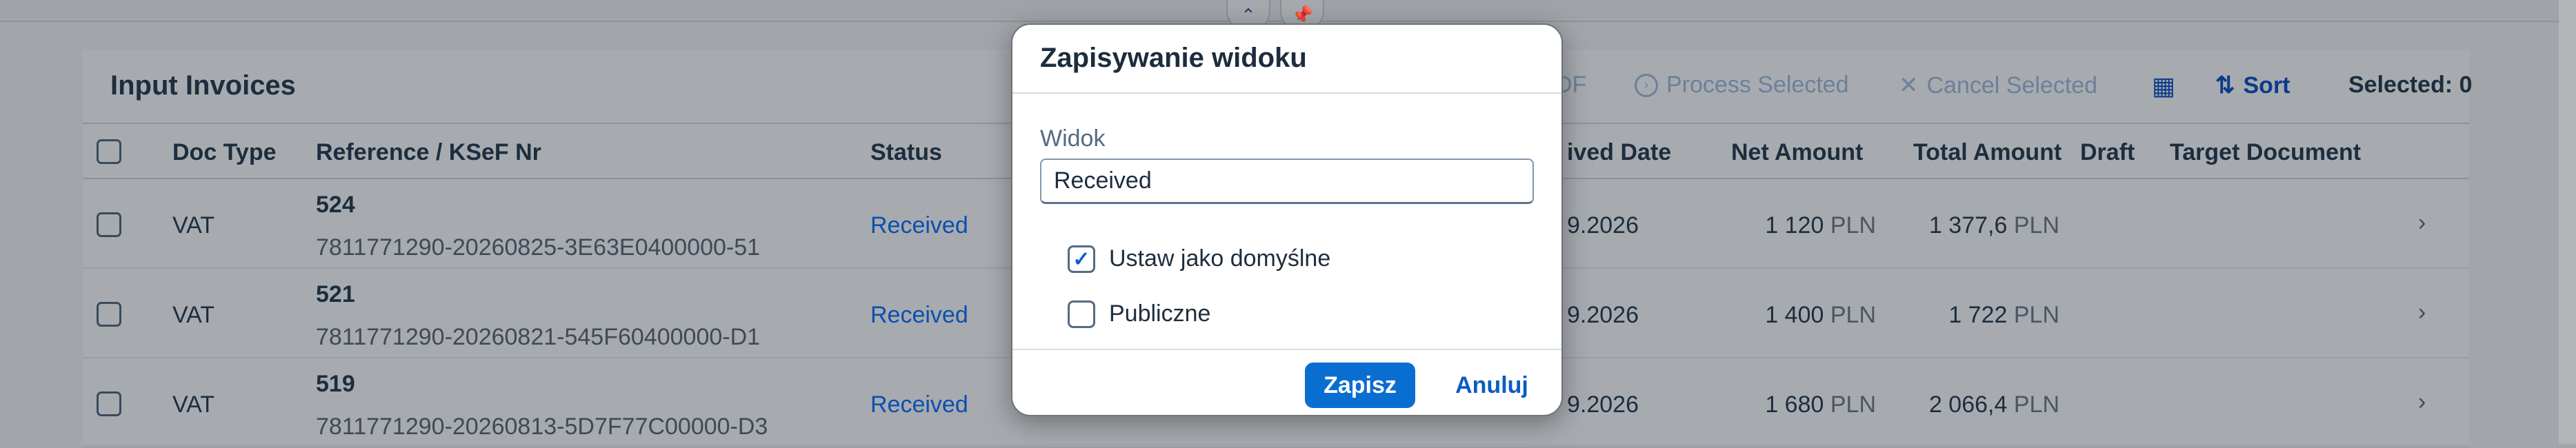  What do you see at coordinates (335, 205) in the screenshot?
I see `invoice-number: 524` at bounding box center [335, 205].